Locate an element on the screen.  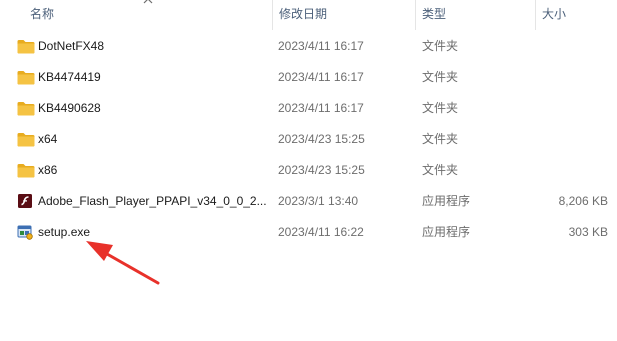
file-row: KB4490628 2023/4/11 16:17 文件夹 is located at coordinates (308, 108).